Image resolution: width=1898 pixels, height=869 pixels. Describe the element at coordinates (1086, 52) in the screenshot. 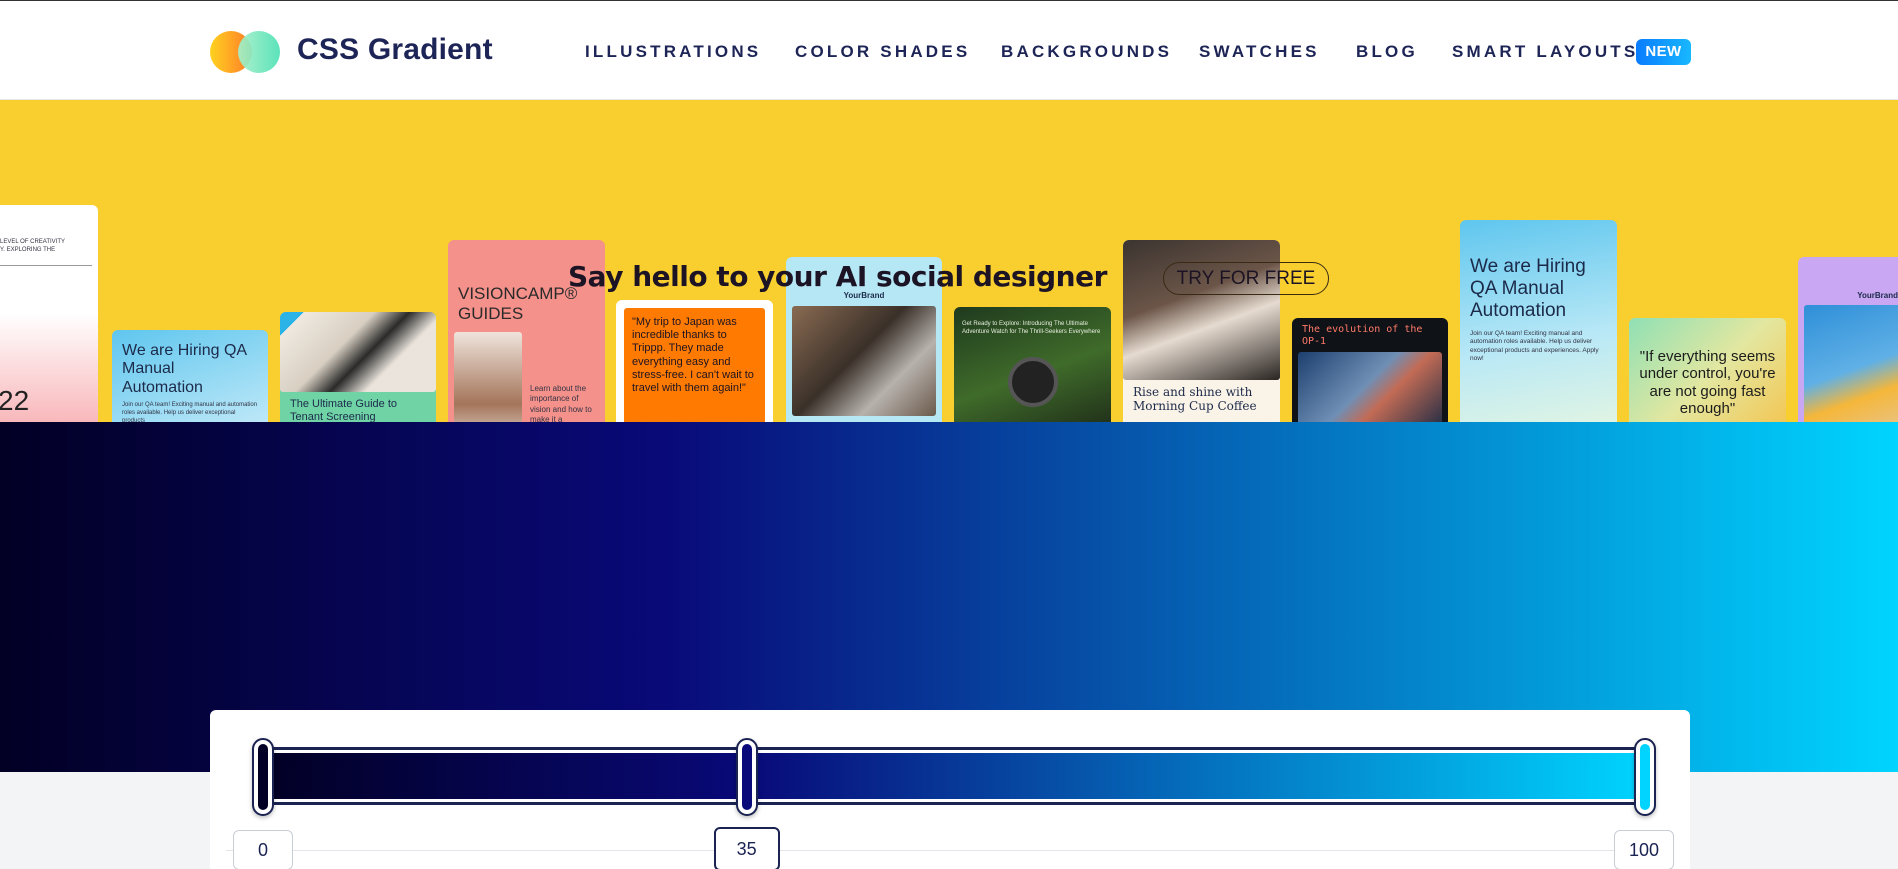

I see `nav-backgrounds: BACKGROUNDS` at that location.